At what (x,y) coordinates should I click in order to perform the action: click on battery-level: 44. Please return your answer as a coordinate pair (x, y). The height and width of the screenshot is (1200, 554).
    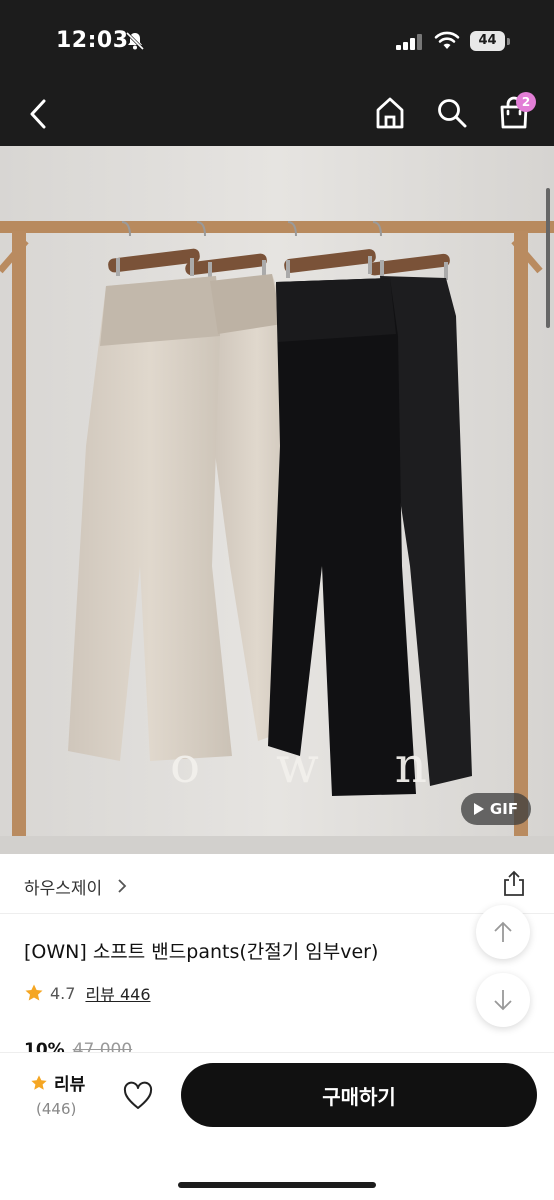
    Looking at the image, I should click on (487, 41).